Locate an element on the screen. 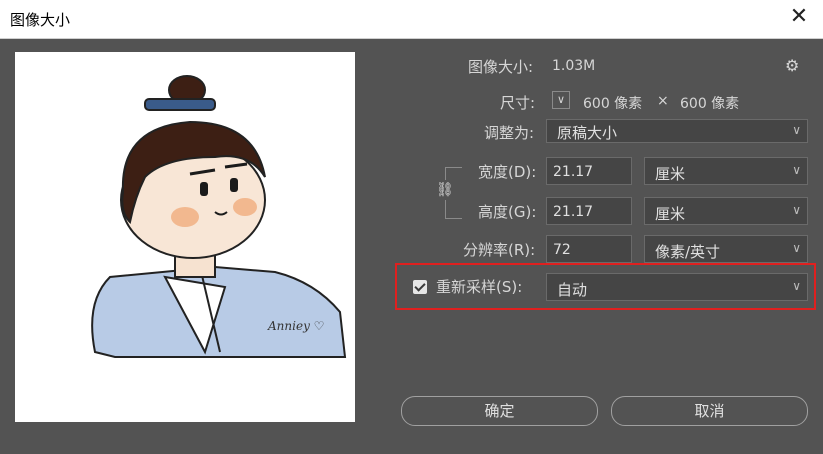 The width and height of the screenshot is (823, 454). signature-text: Anniey ♡ is located at coordinates (295, 326).